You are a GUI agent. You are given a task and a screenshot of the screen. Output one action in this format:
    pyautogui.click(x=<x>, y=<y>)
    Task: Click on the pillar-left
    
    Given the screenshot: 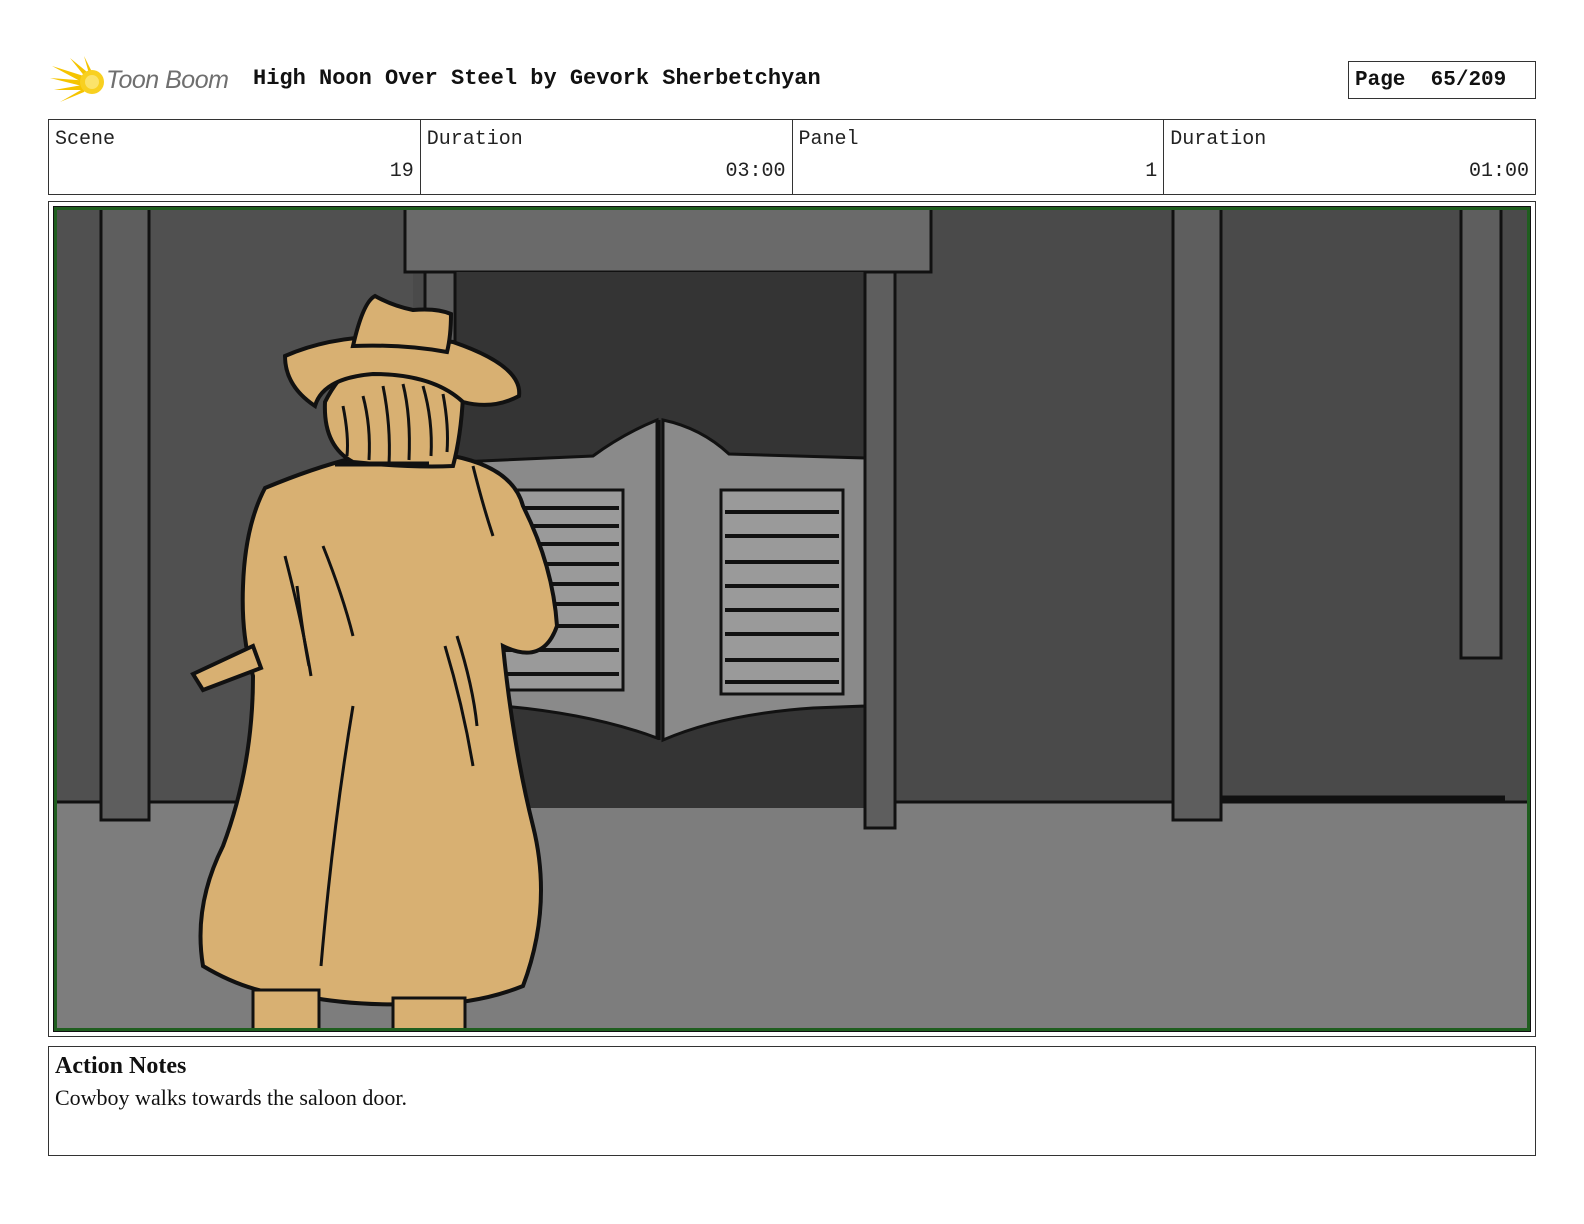 What is the action you would take?
    pyautogui.click(x=125, y=514)
    